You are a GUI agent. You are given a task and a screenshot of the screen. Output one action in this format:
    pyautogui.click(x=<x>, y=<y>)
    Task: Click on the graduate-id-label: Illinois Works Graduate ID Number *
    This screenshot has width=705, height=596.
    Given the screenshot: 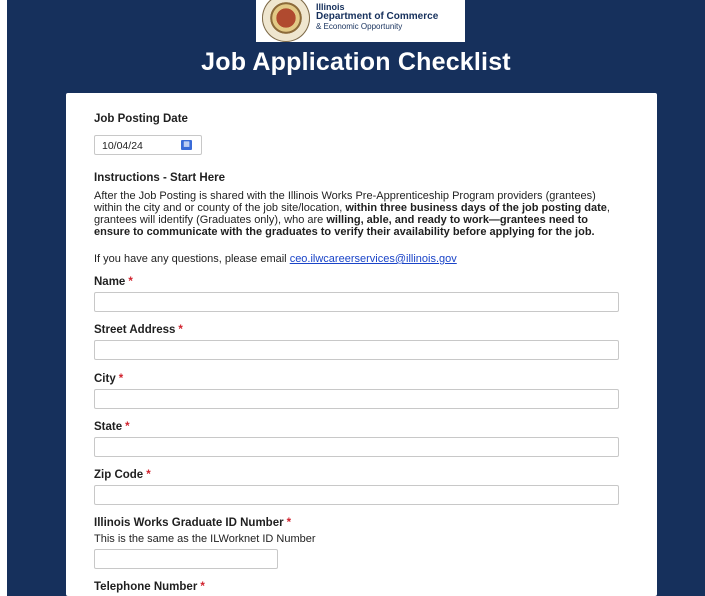 What is the action you would take?
    pyautogui.click(x=192, y=523)
    